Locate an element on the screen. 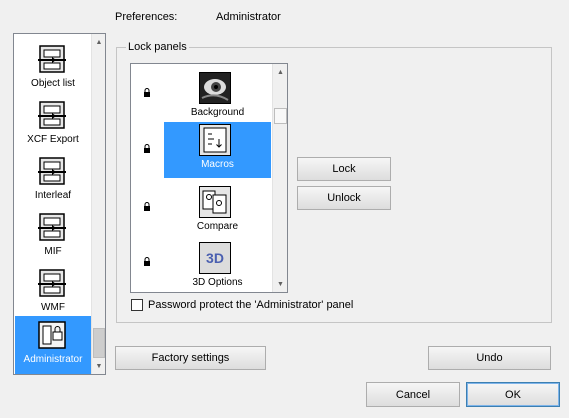 The image size is (569, 418). sidebar-item-wmf: WMF is located at coordinates (53, 292).